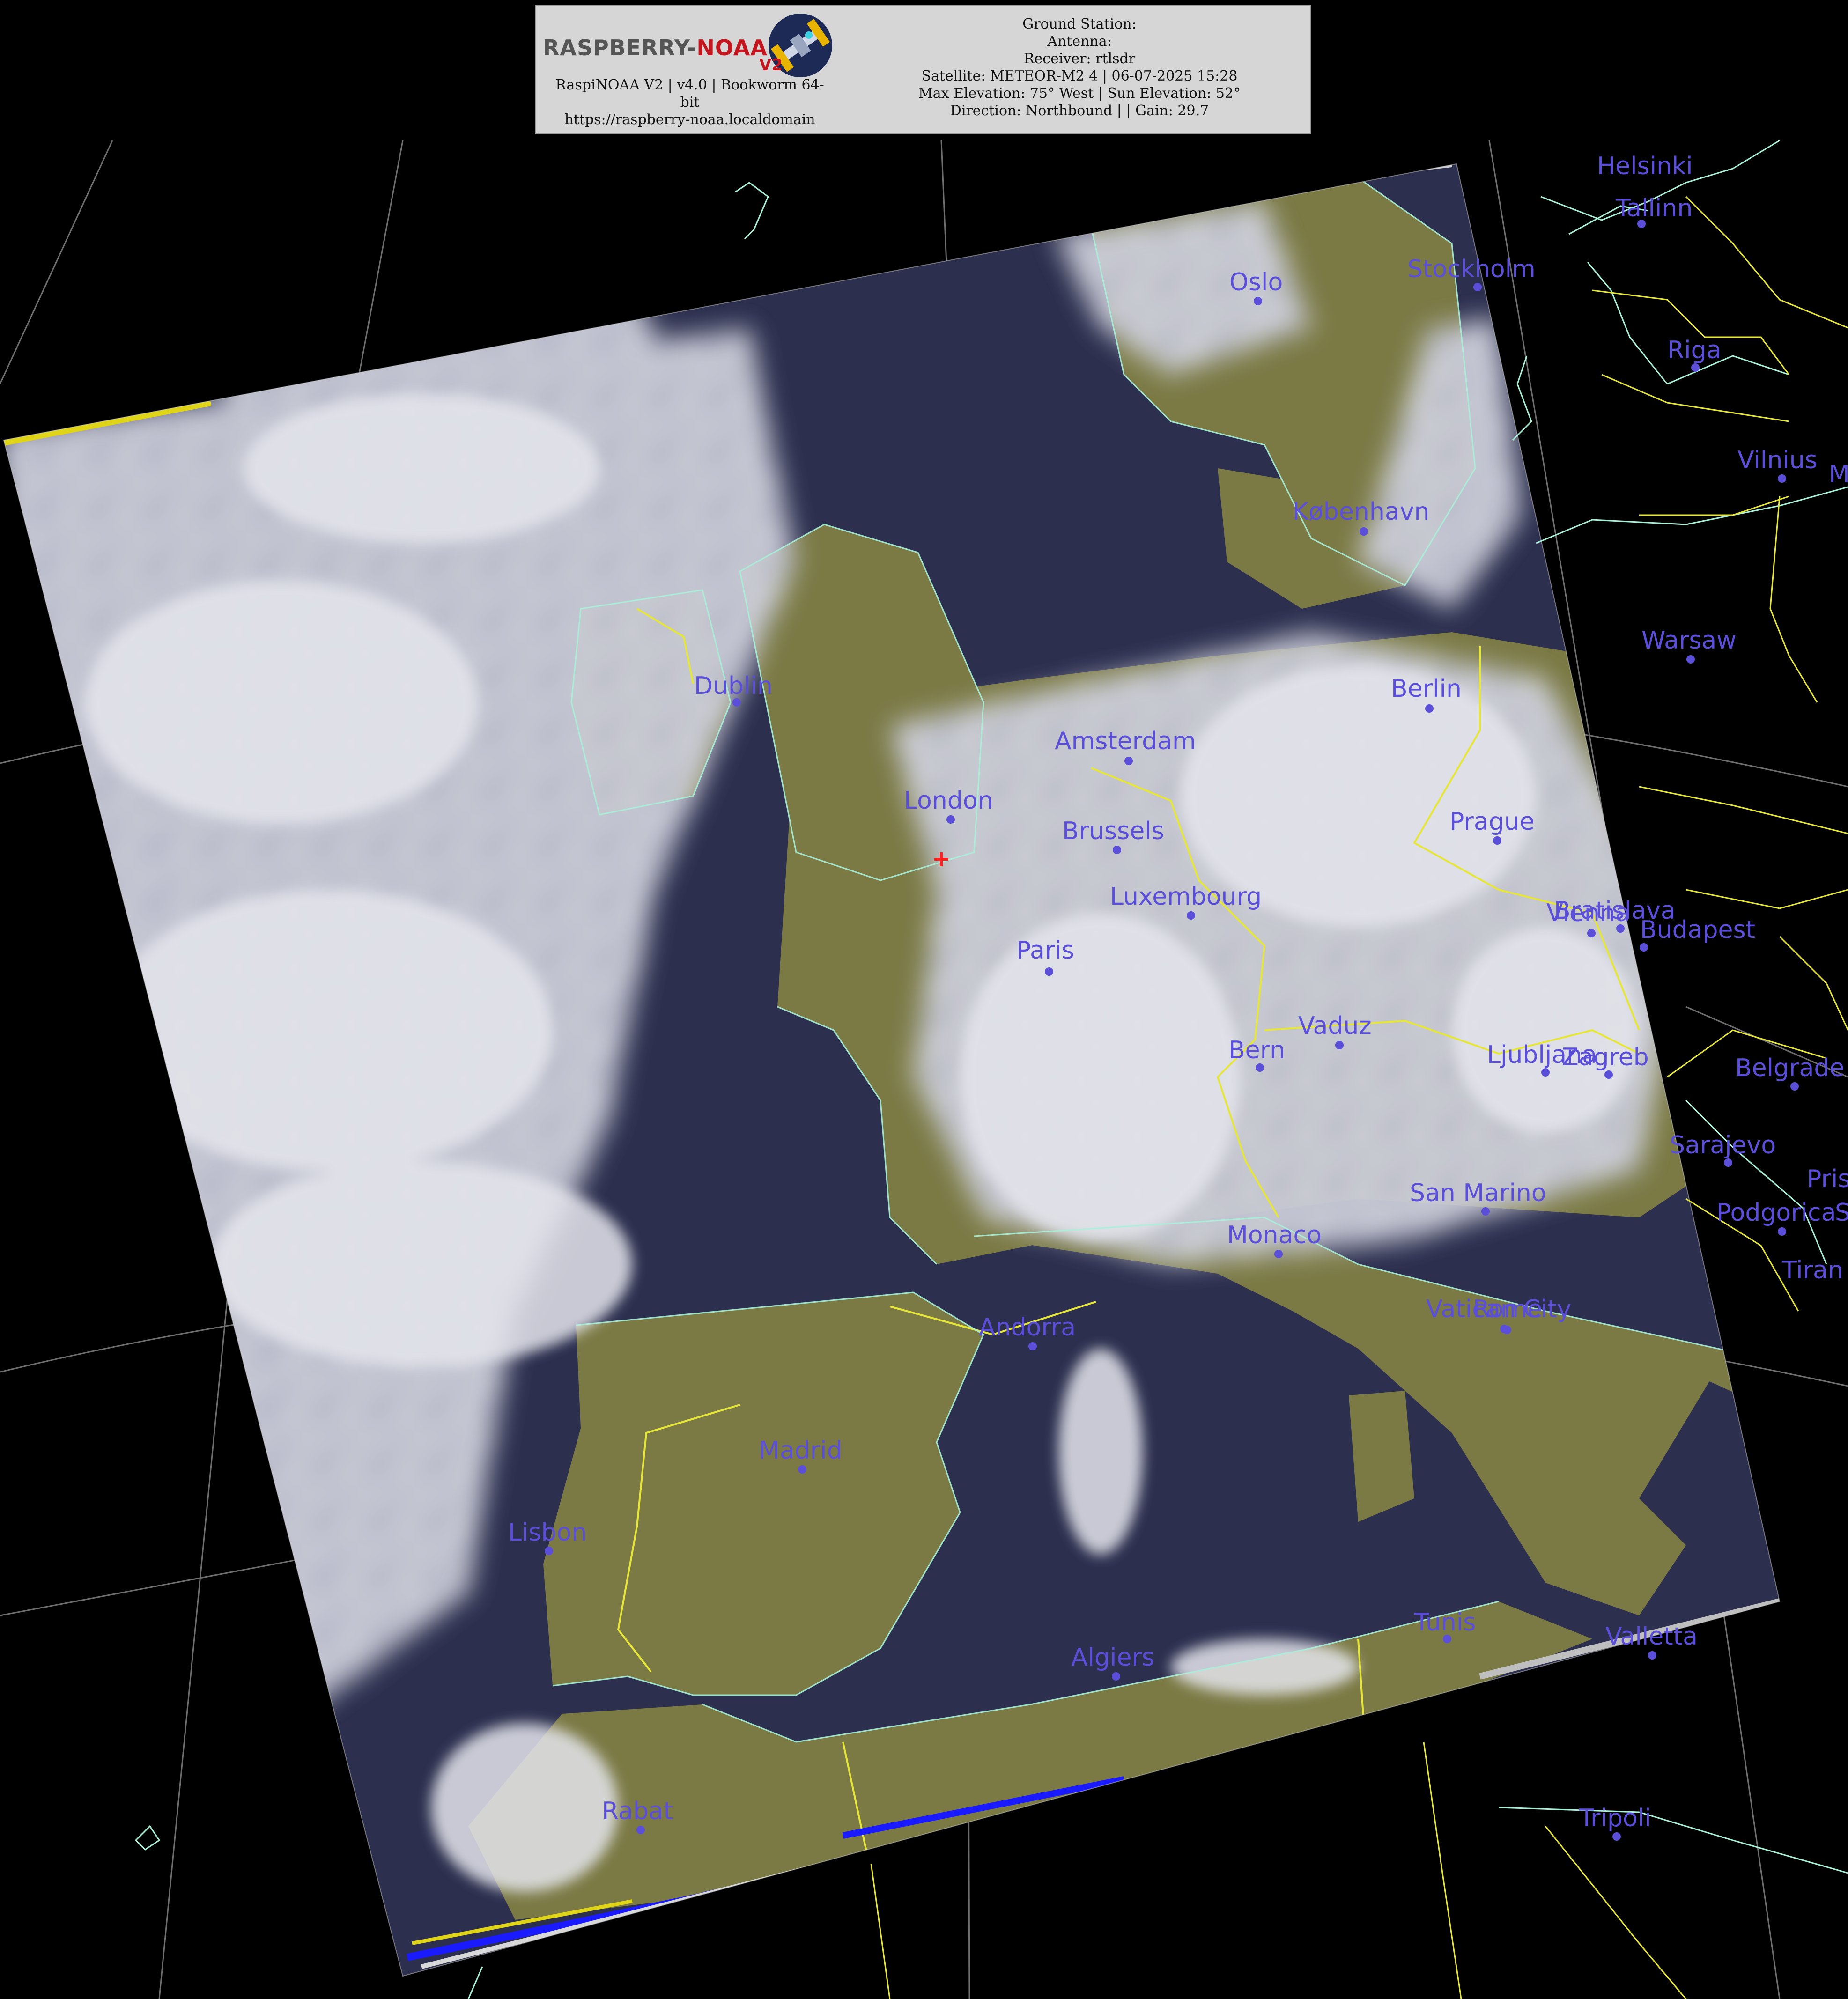 The width and height of the screenshot is (1848, 1999). I want to click on city-m: M, so click(1839, 474).